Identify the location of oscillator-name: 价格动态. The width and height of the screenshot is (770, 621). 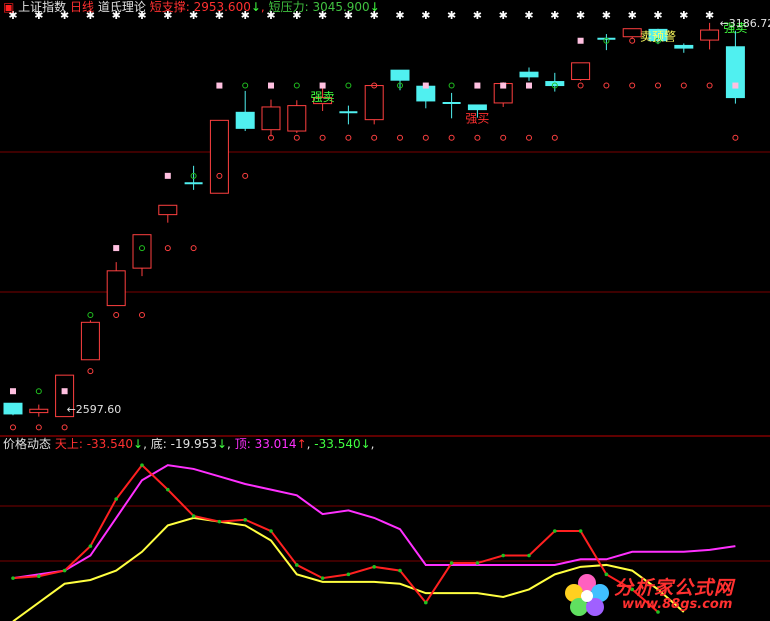
(27, 444).